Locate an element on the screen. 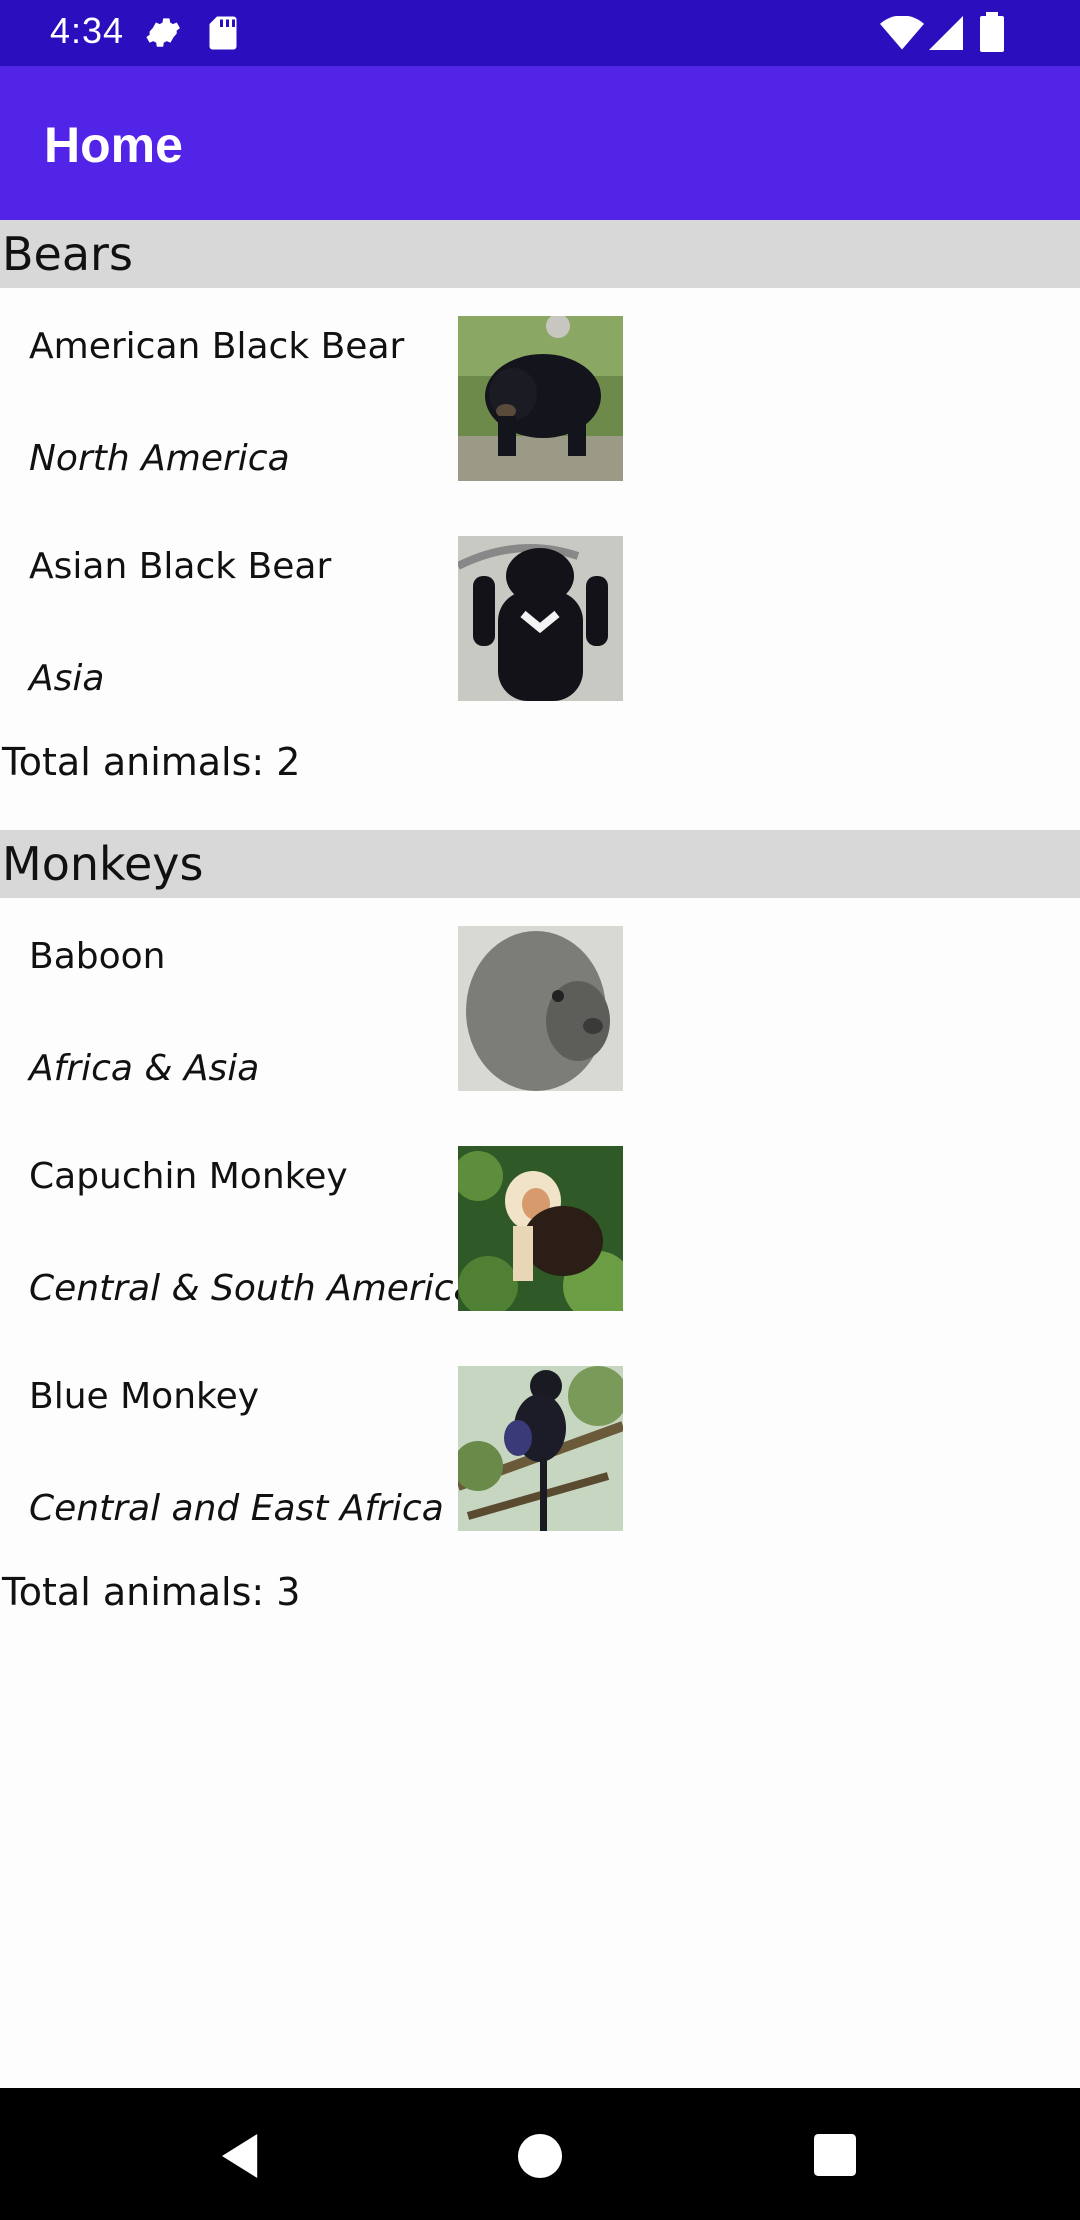  list-item: Capuchin Monkey Central & South America is located at coordinates (540, 1228).